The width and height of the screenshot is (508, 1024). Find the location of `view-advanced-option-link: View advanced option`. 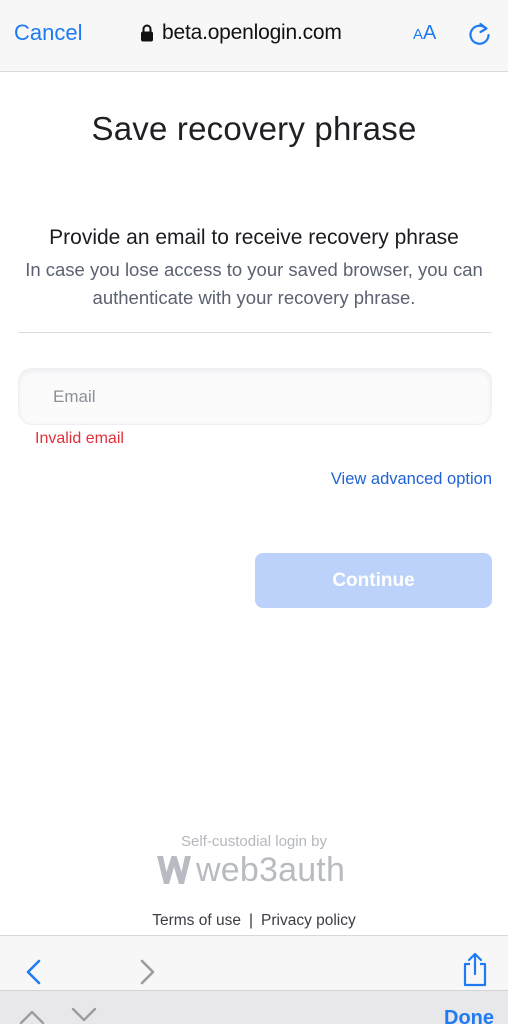

view-advanced-option-link: View advanced option is located at coordinates (411, 479).